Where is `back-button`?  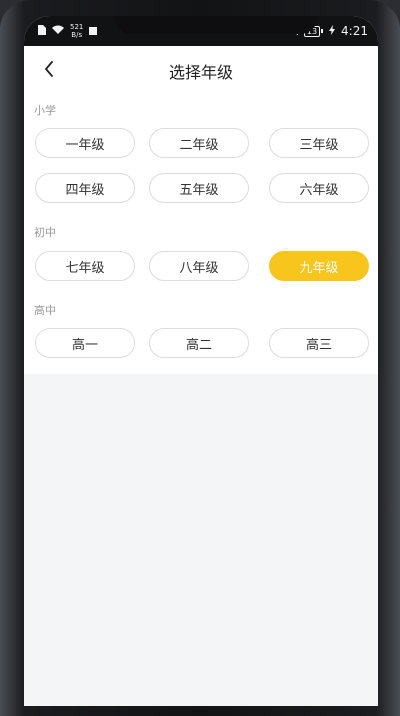 back-button is located at coordinates (49, 71).